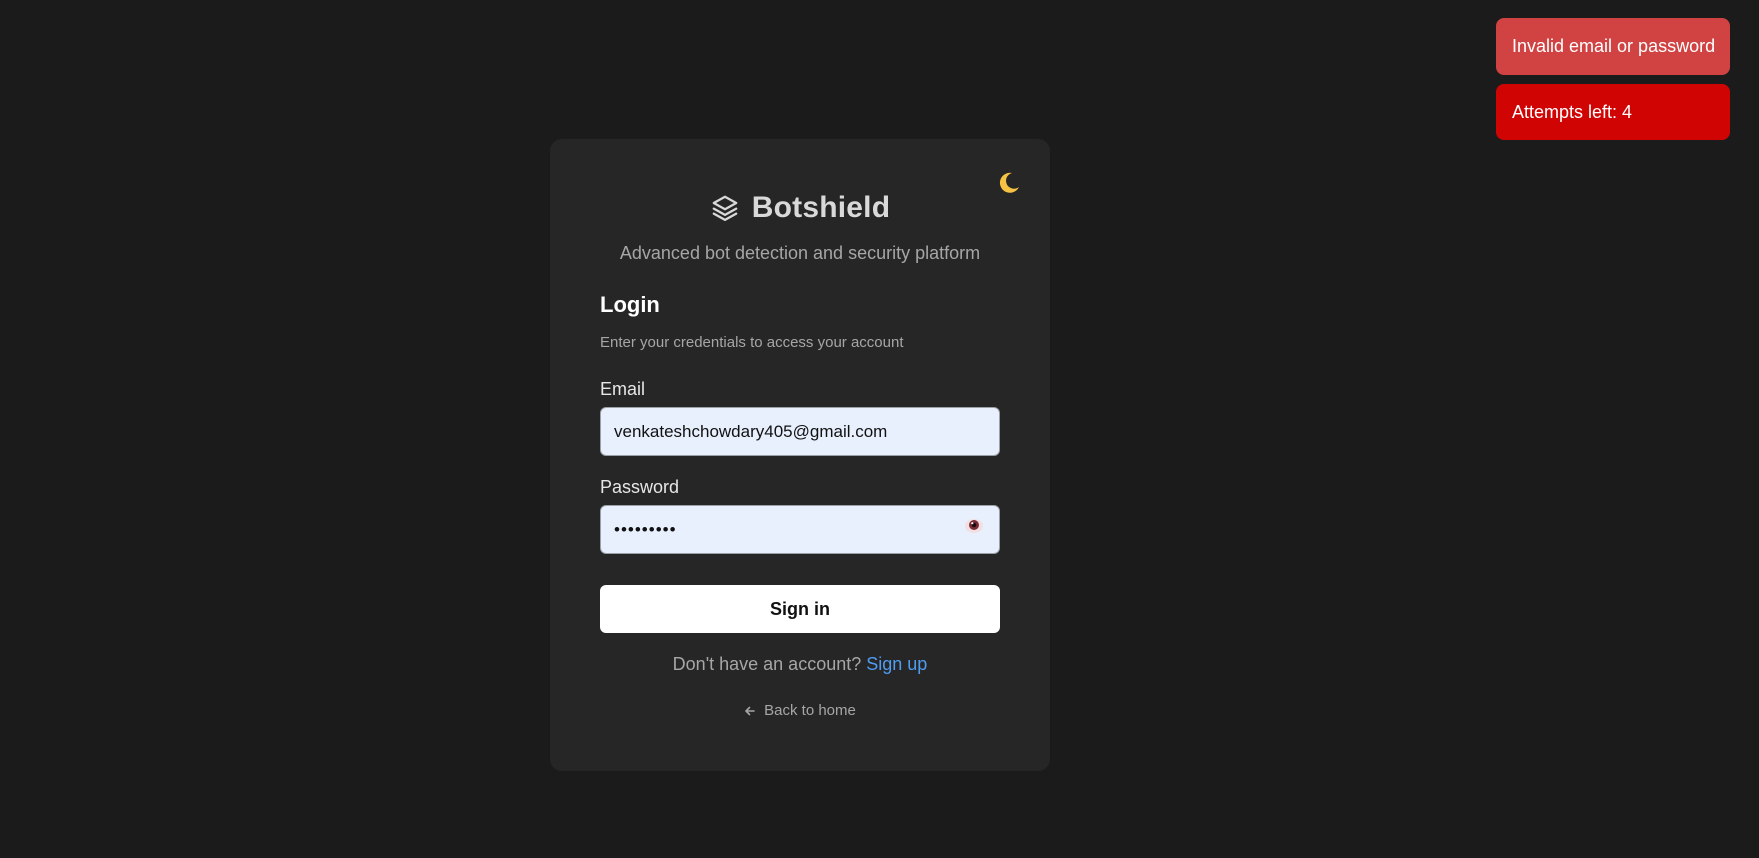 Image resolution: width=1759 pixels, height=858 pixels. What do you see at coordinates (821, 207) in the screenshot?
I see `brand-name: Botshield` at bounding box center [821, 207].